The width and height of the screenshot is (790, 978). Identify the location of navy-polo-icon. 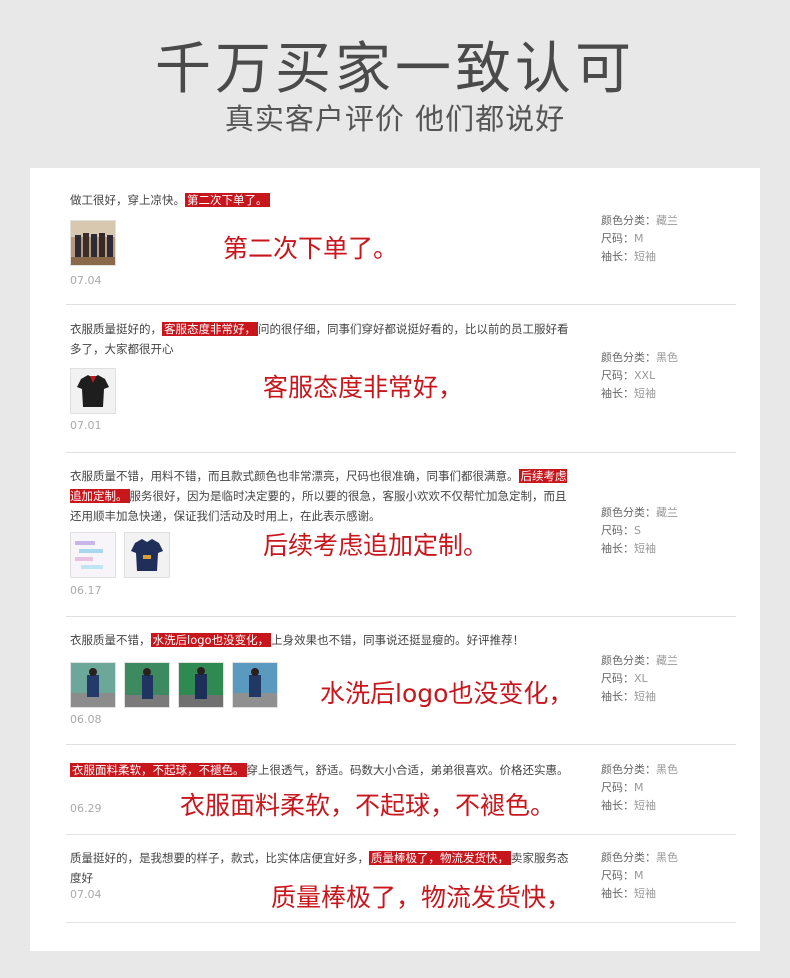
(147, 555).